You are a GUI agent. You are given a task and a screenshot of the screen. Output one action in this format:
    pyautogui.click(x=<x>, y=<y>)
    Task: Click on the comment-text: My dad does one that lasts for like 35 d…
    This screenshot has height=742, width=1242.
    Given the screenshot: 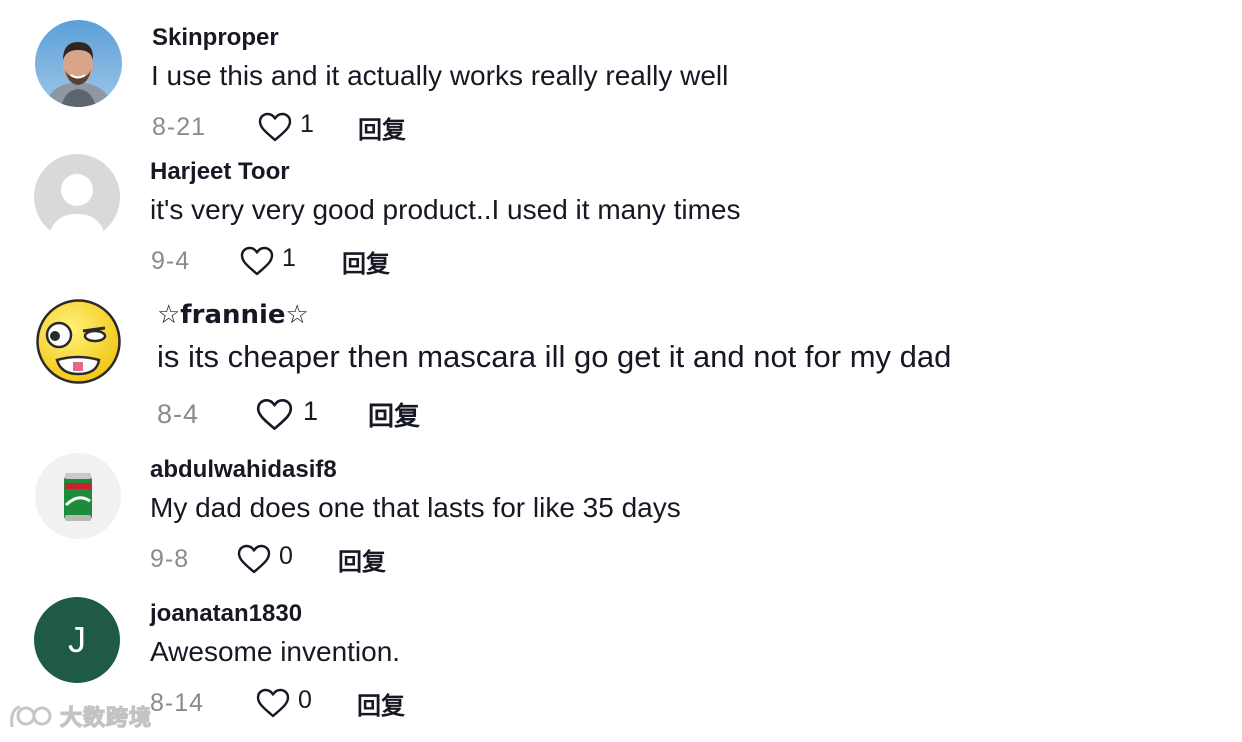 What is the action you would take?
    pyautogui.click(x=415, y=507)
    